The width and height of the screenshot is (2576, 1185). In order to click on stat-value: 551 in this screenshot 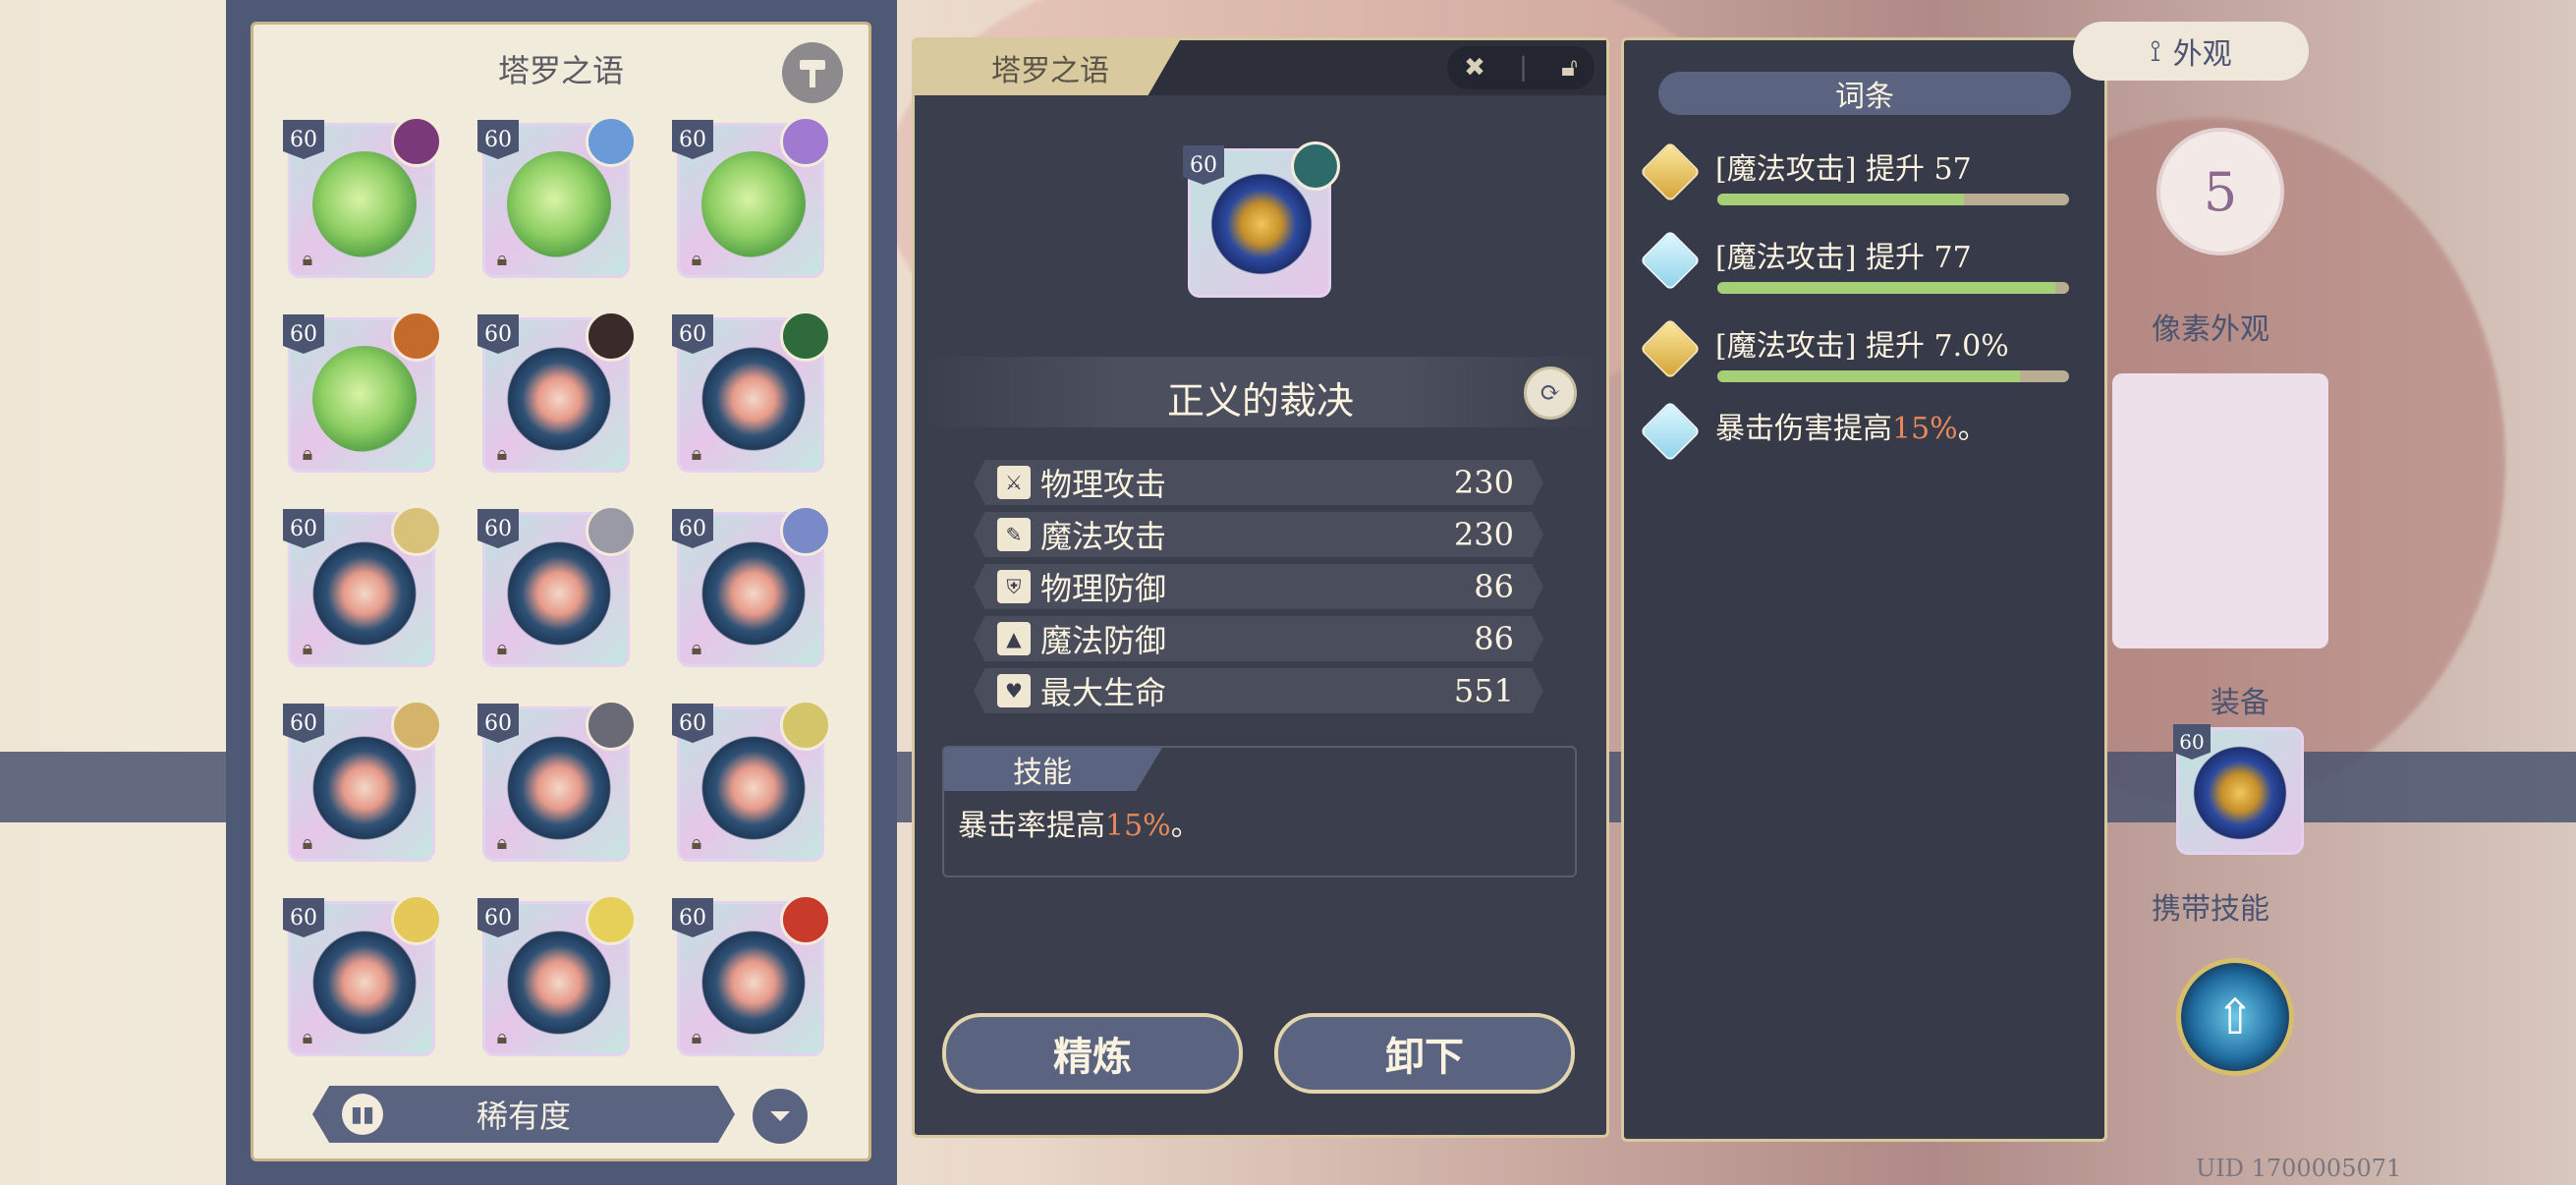, I will do `click(1483, 691)`.